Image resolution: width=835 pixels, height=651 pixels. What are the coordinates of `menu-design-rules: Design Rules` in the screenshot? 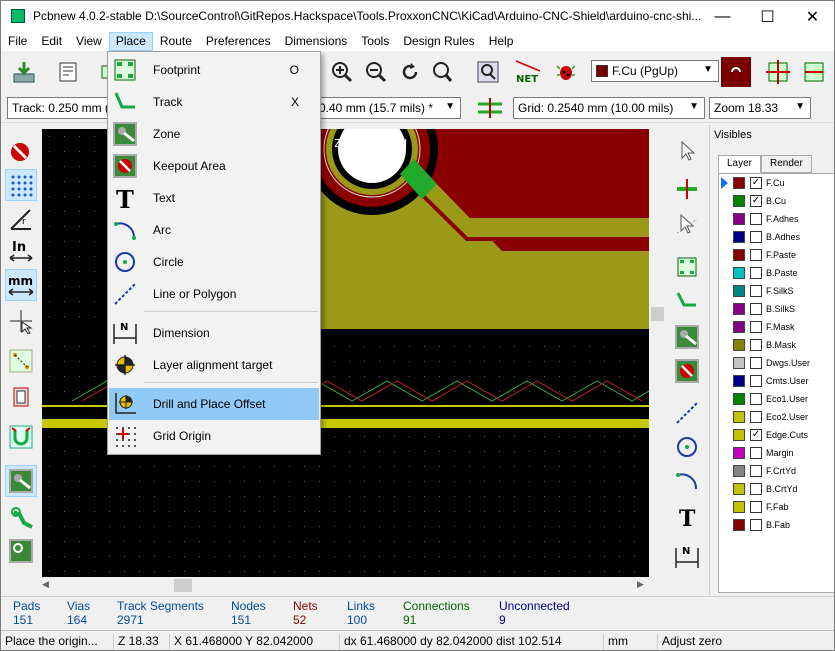 It's located at (438, 41).